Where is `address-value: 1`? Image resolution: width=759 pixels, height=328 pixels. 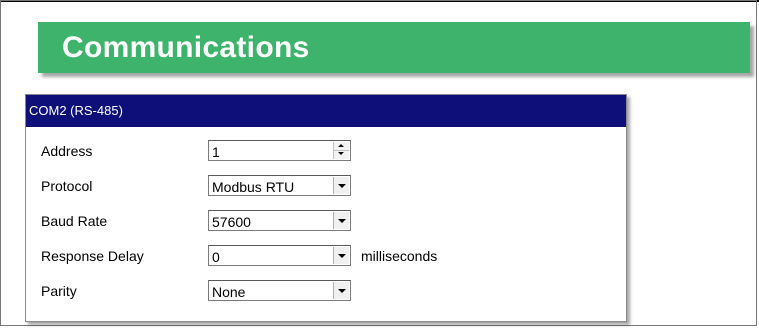 address-value: 1 is located at coordinates (216, 152).